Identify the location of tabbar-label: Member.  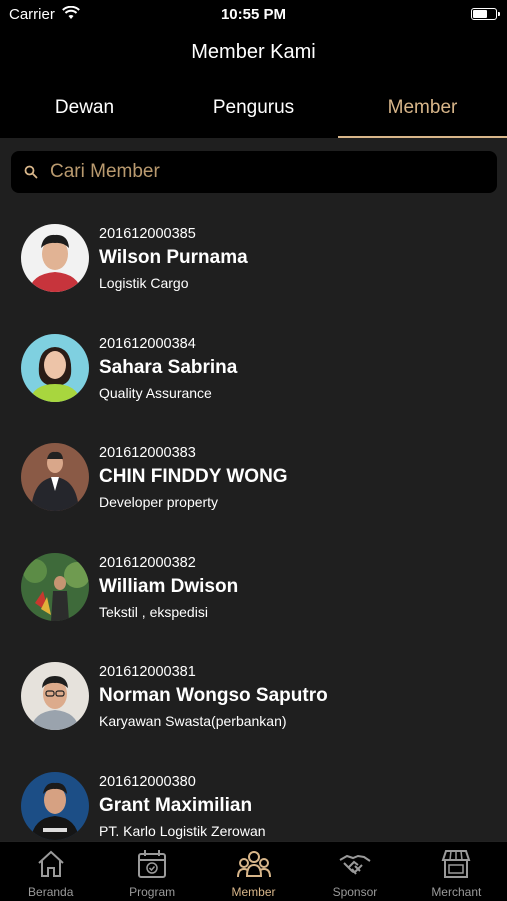
(253, 892).